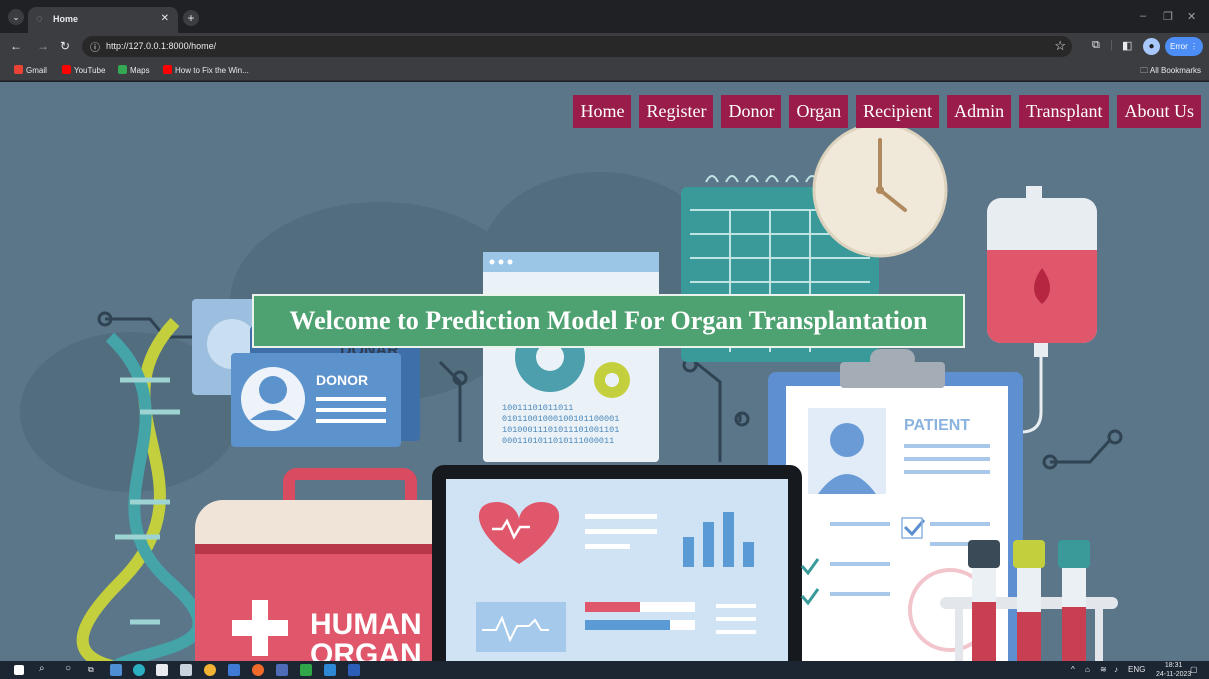  What do you see at coordinates (91, 670) in the screenshot?
I see `task-view-icon: ⧉` at bounding box center [91, 670].